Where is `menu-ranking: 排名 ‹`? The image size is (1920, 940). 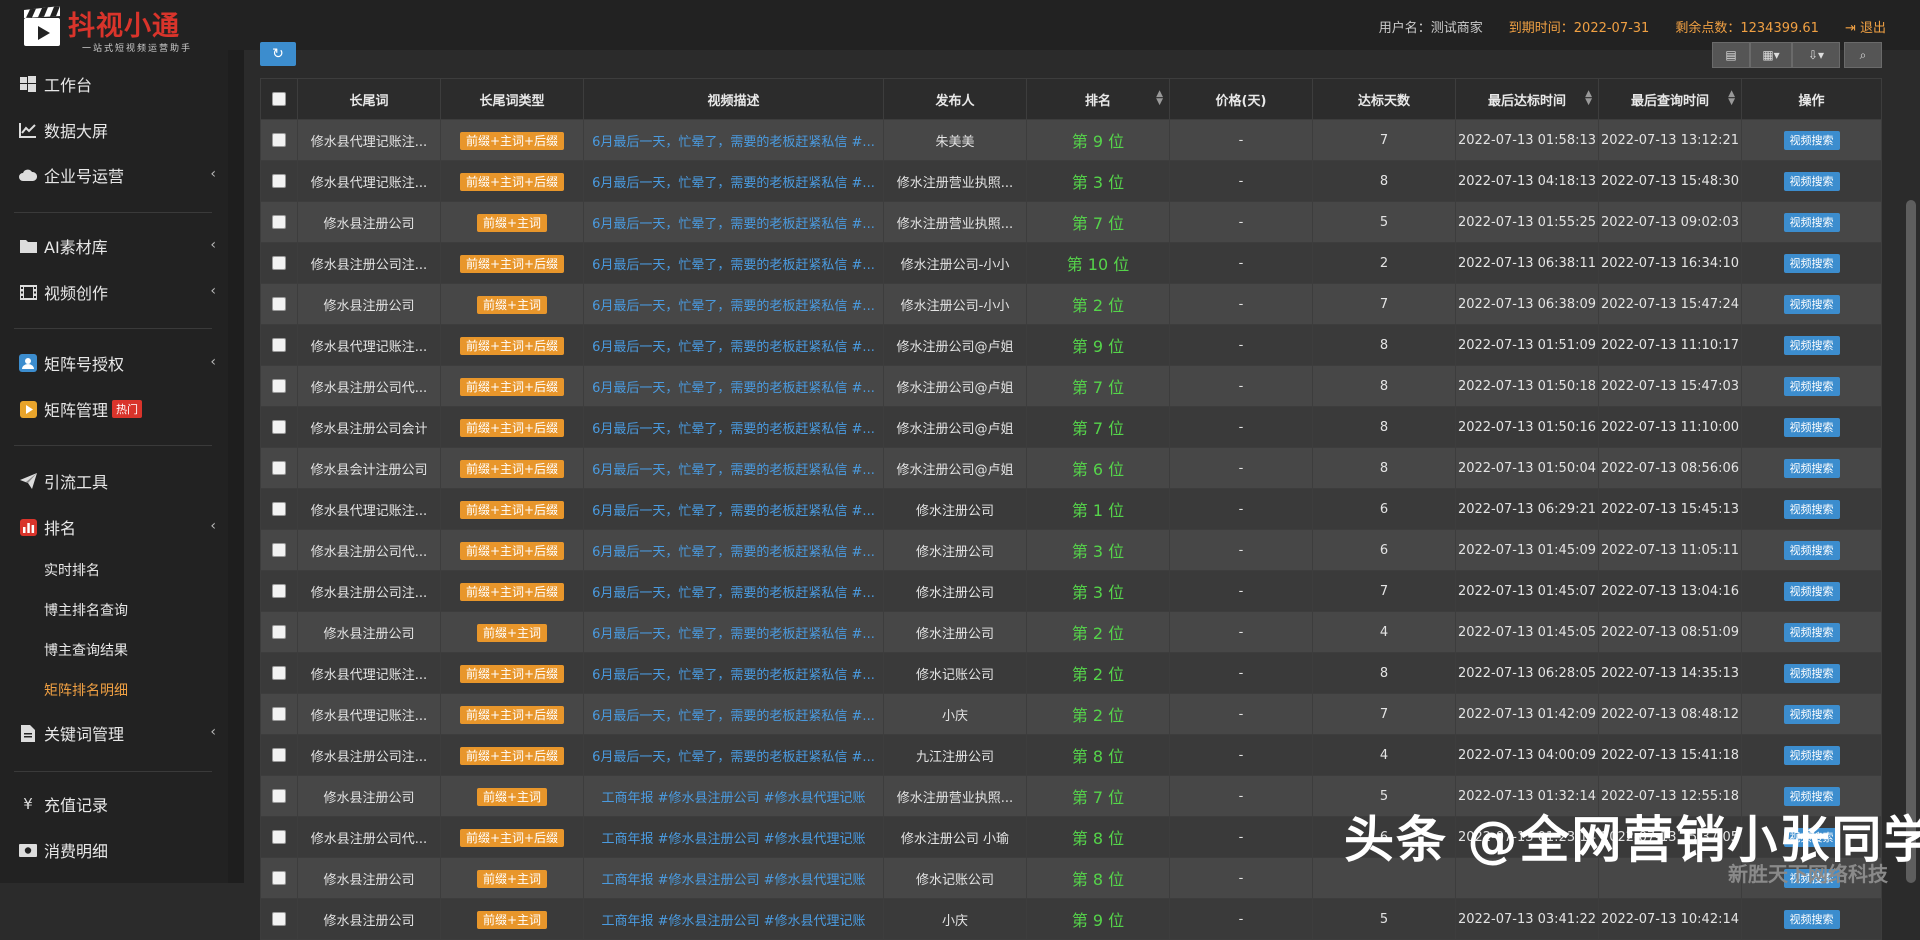
menu-ranking: 排名 ‹ is located at coordinates (114, 527).